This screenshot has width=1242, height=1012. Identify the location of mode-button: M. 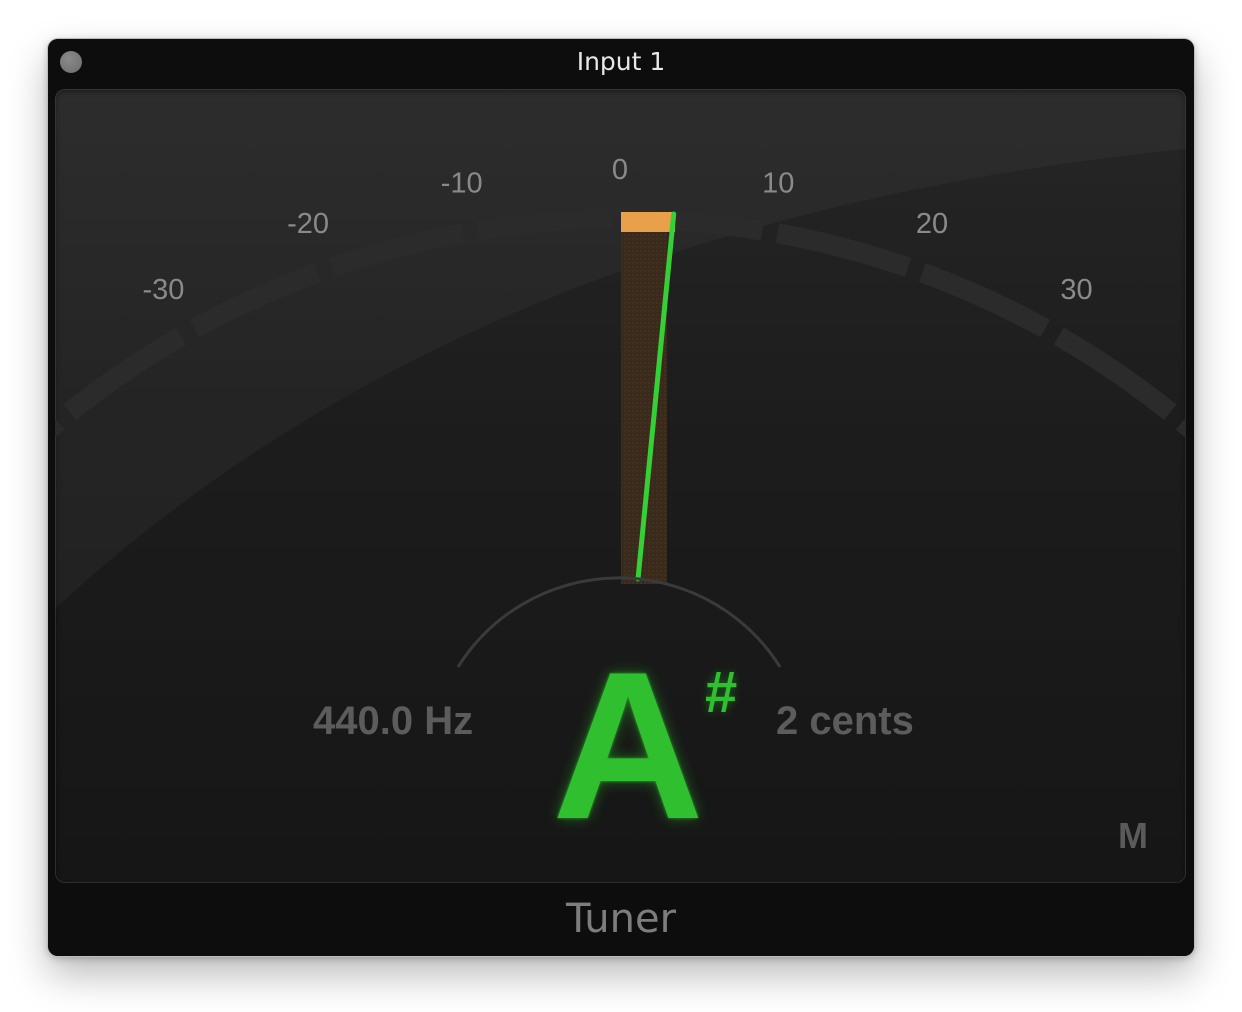
(1133, 836).